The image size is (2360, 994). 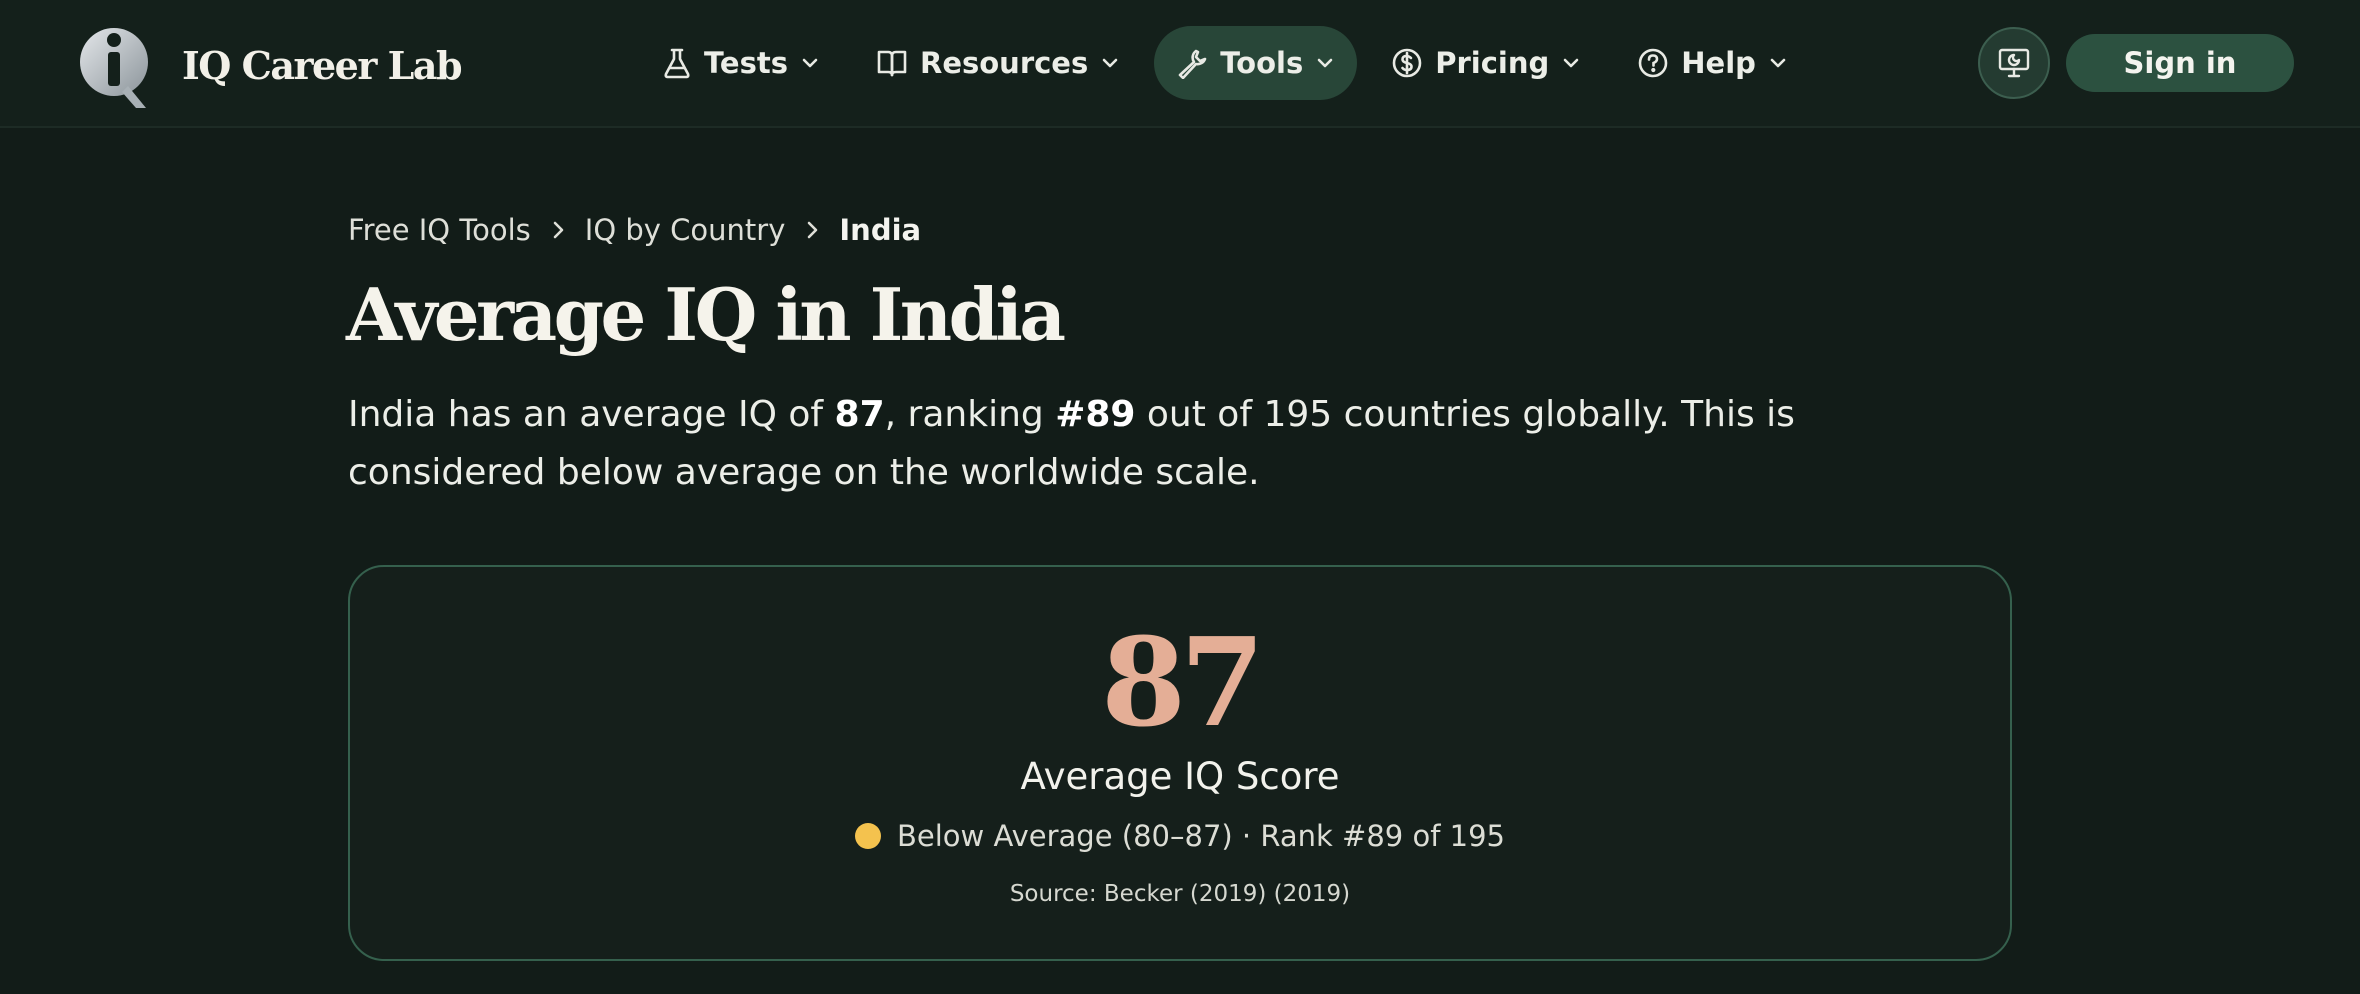 What do you see at coordinates (1718, 63) in the screenshot?
I see `nav-help-label: Help` at bounding box center [1718, 63].